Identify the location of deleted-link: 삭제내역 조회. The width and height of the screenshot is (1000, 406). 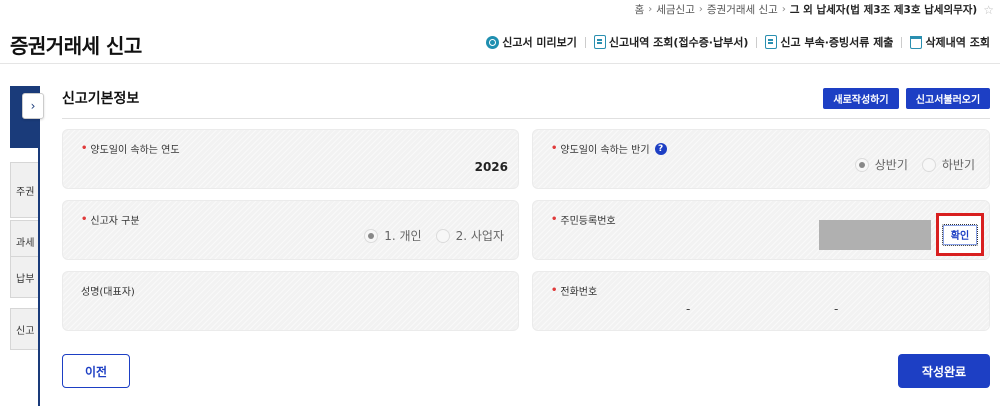
(950, 42).